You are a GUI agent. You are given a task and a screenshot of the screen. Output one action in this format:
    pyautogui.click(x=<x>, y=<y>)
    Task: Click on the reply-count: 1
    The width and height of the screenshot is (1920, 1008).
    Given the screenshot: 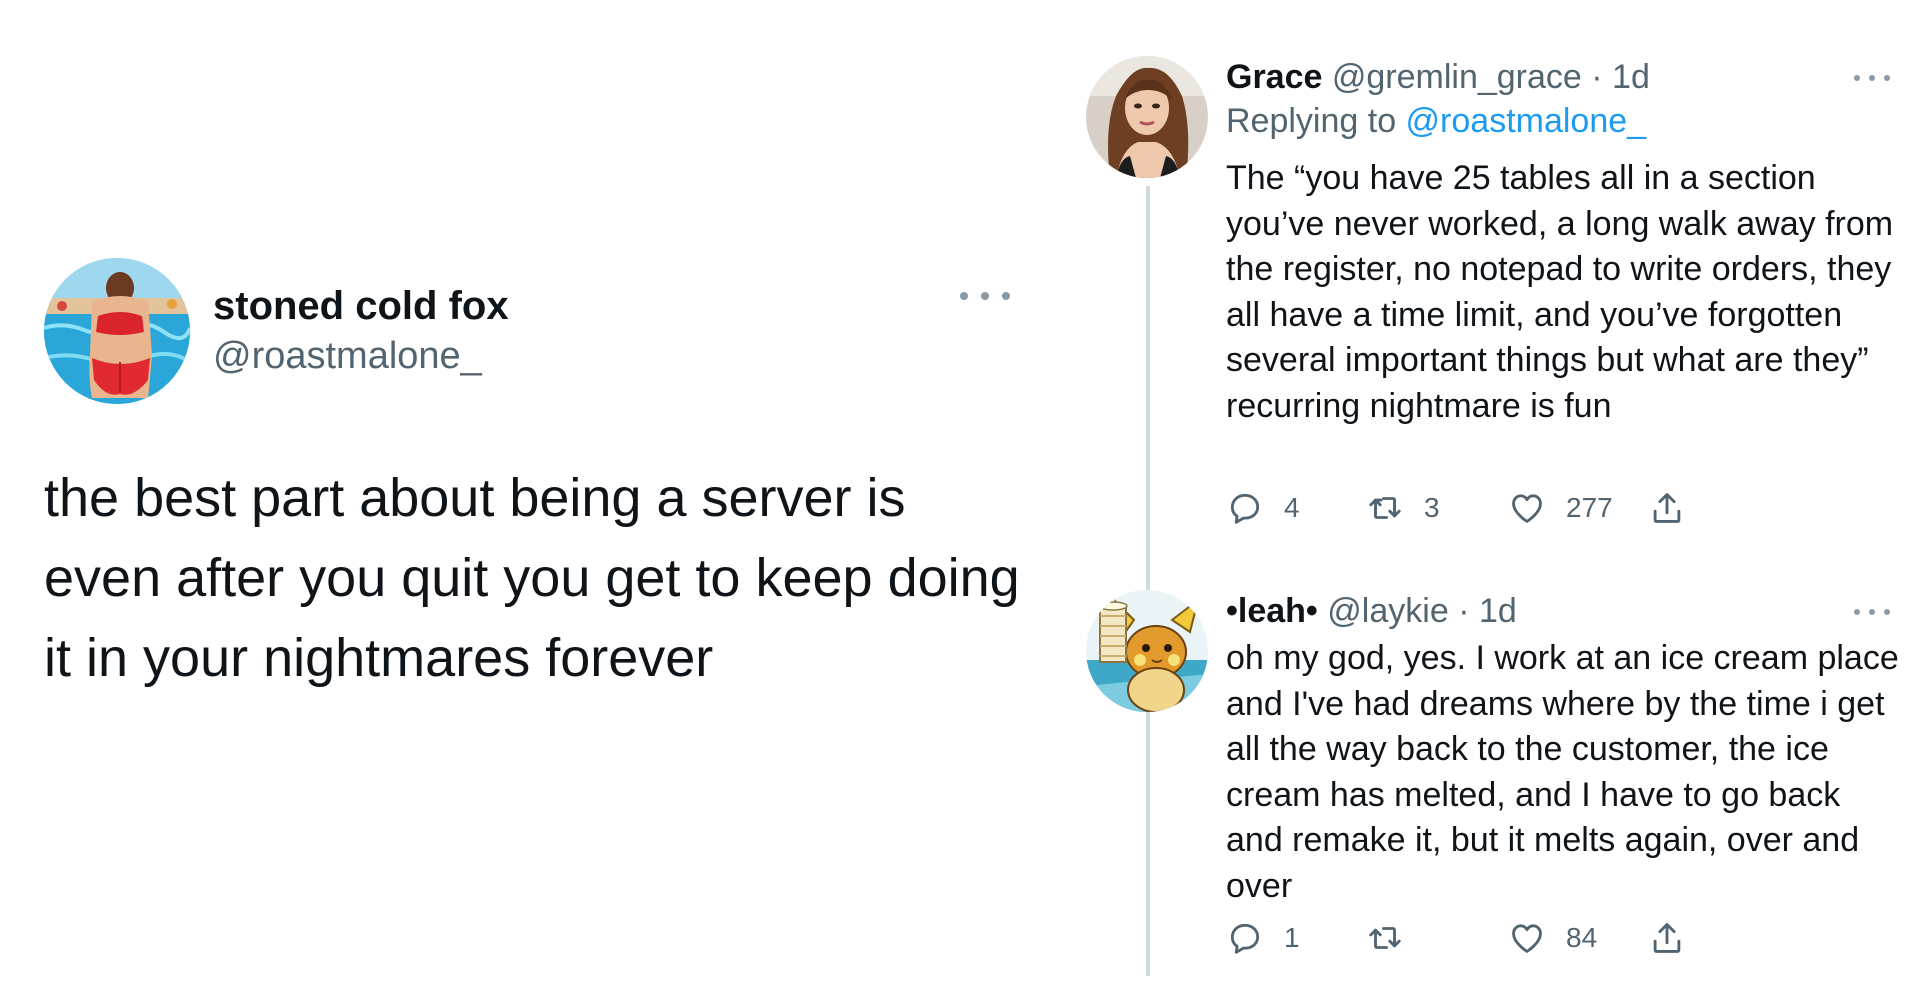 What is the action you would take?
    pyautogui.click(x=1292, y=937)
    